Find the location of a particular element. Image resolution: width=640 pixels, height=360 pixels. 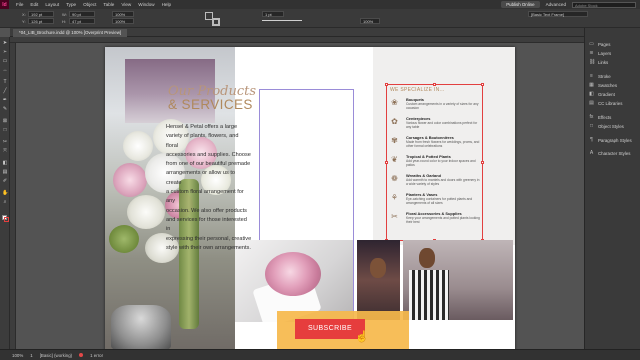

scale-y-field: 100% is located at coordinates (123, 21).